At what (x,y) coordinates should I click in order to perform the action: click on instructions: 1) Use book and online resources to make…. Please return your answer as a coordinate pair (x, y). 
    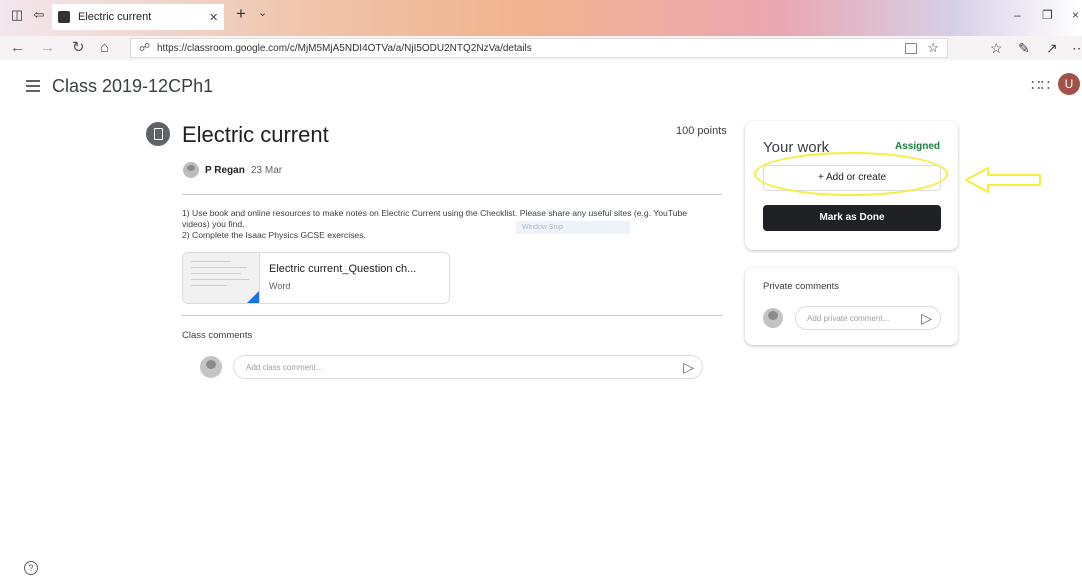
    Looking at the image, I should click on (449, 224).